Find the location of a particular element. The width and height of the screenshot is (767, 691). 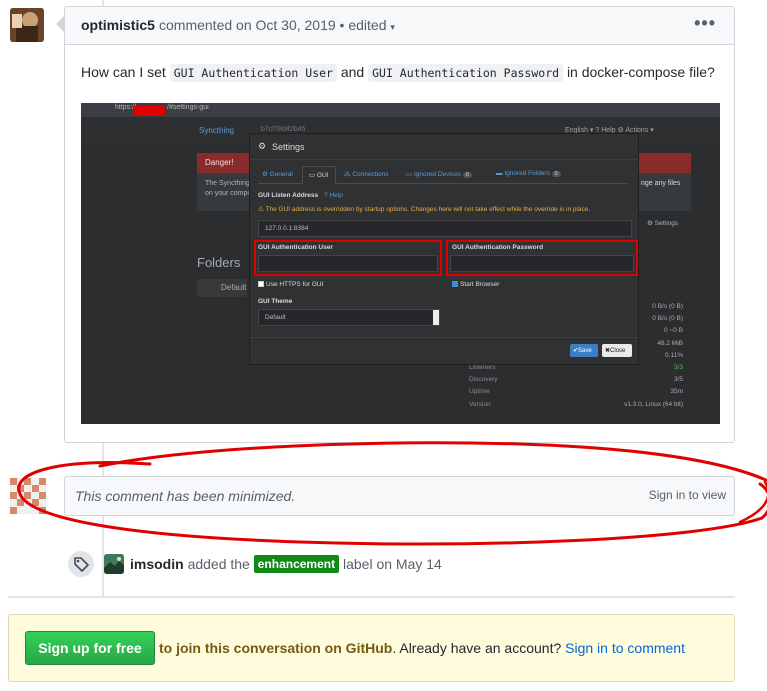

danger-right-text: nge any files is located at coordinates (661, 183).